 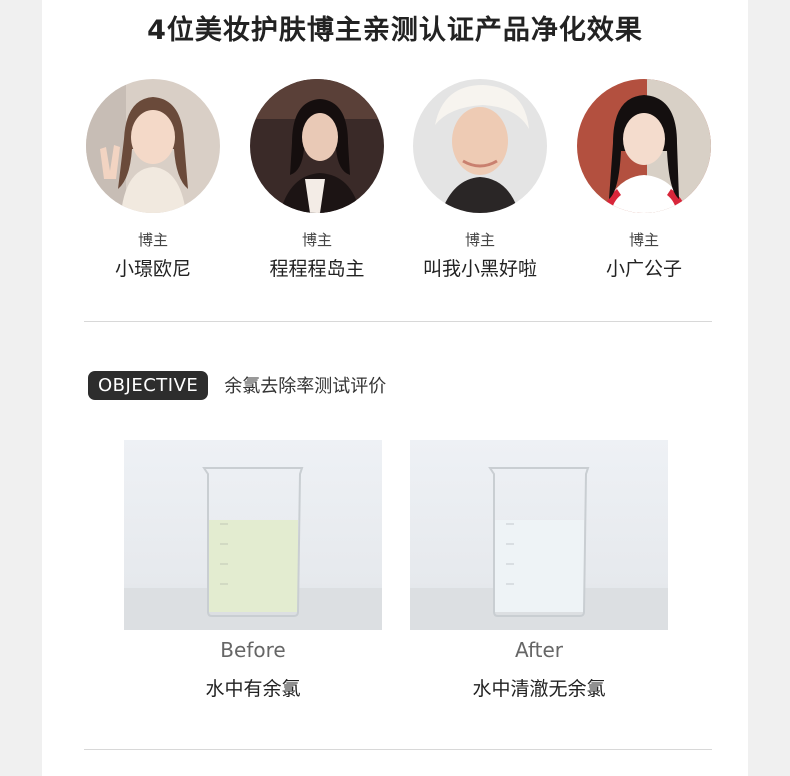 What do you see at coordinates (148, 385) in the screenshot?
I see `objective-badge: OBJECTIVE` at bounding box center [148, 385].